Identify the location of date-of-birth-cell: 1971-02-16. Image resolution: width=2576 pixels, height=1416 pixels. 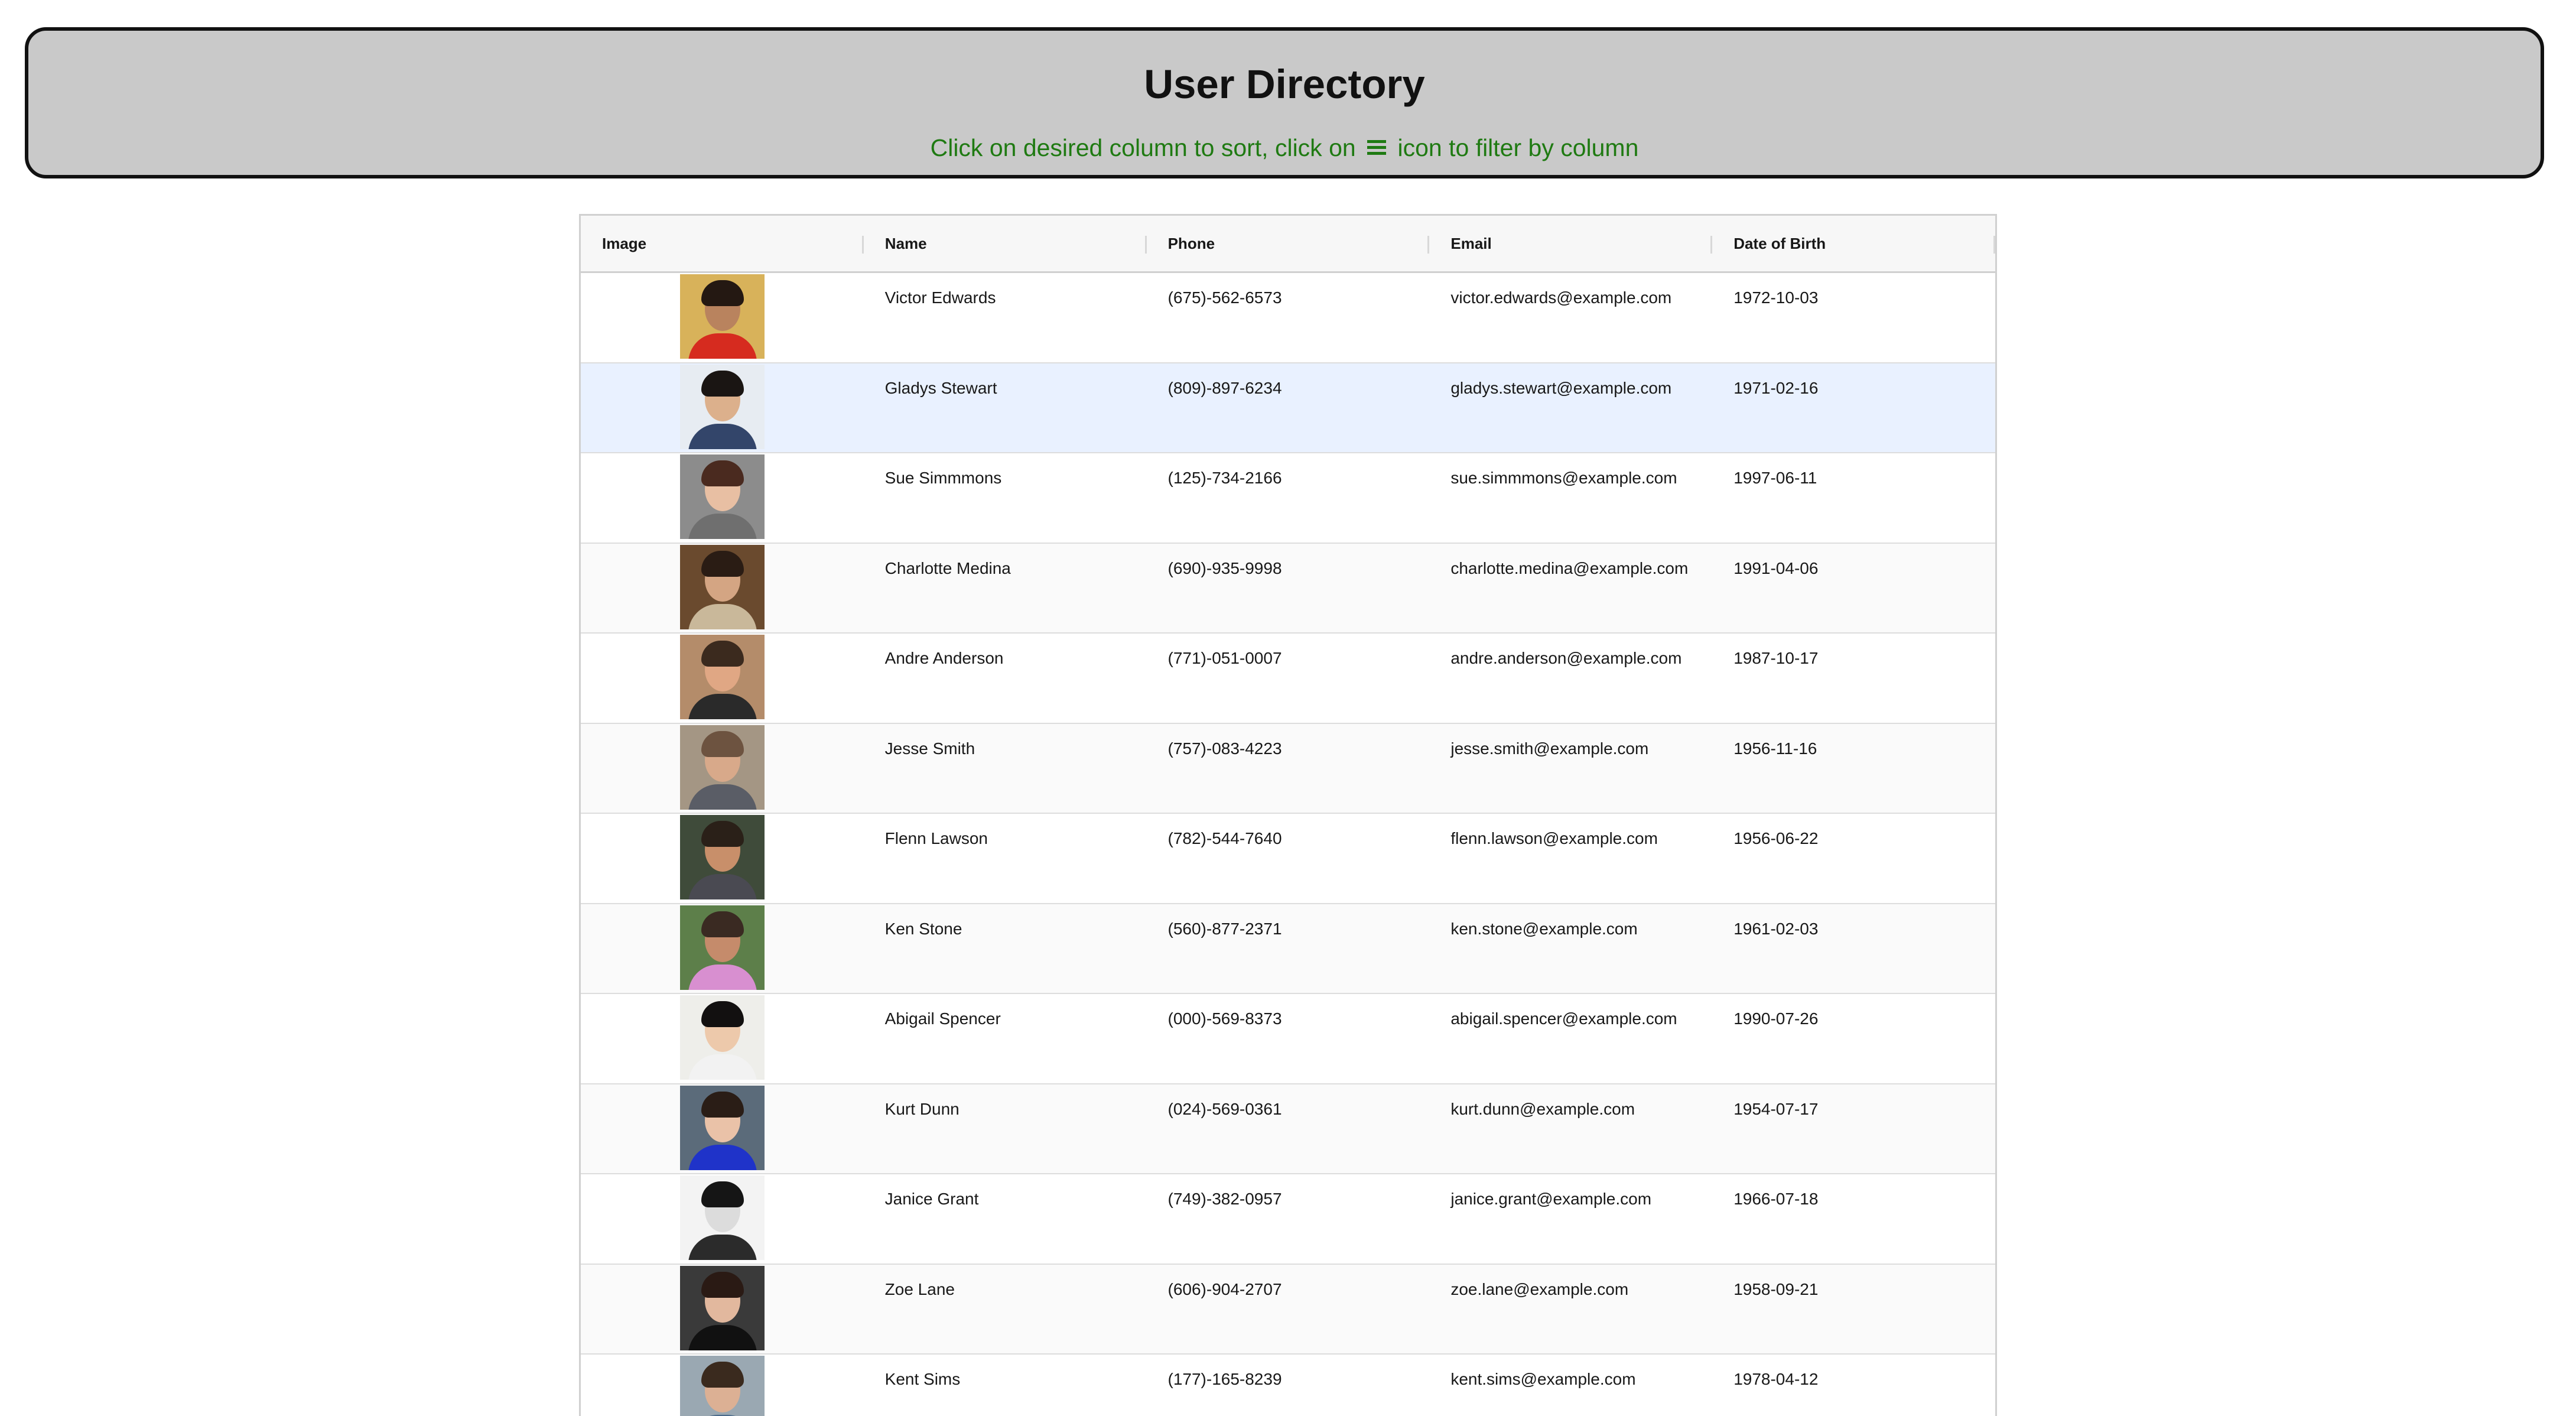
(1776, 387).